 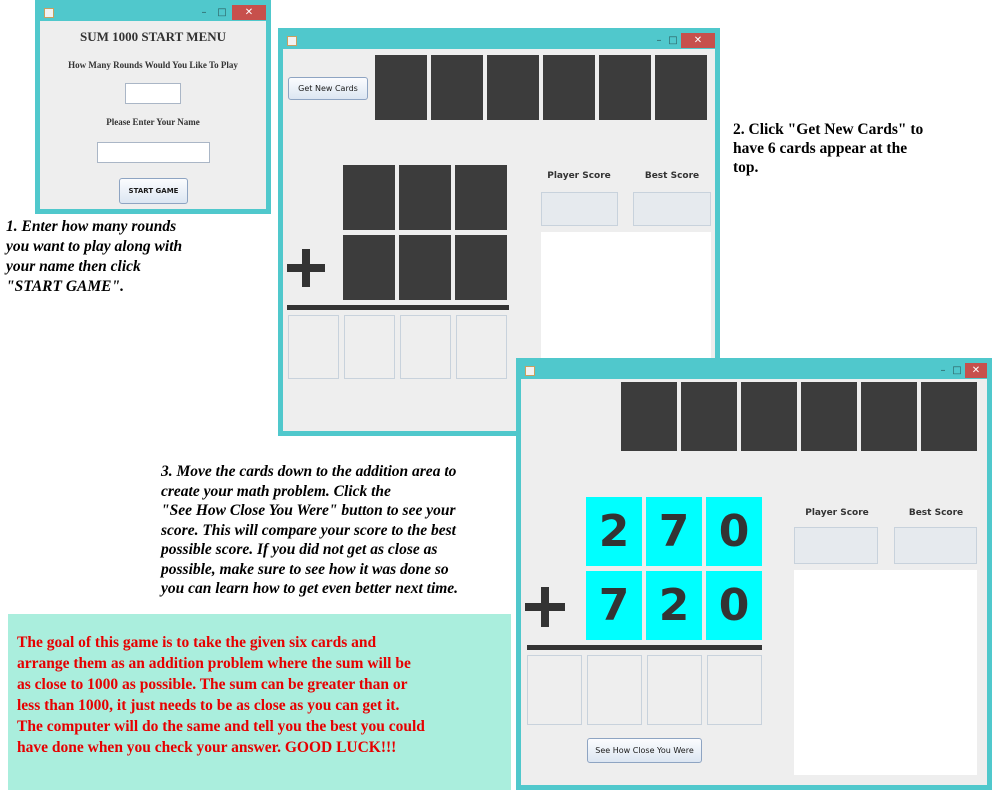 I want to click on caption-line: have 6 cards appear at the, so click(x=820, y=148).